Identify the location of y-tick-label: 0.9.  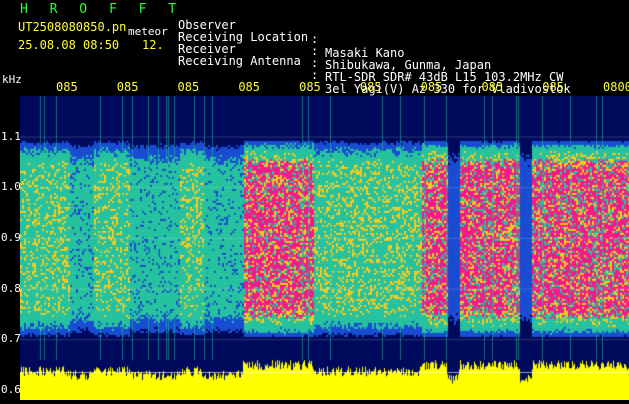
(11, 237).